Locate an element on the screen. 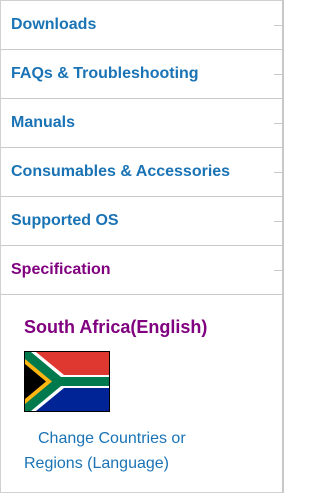 Image resolution: width=320 pixels, height=495 pixels. nav-item-supported-os: Supported OS is located at coordinates (141, 221).